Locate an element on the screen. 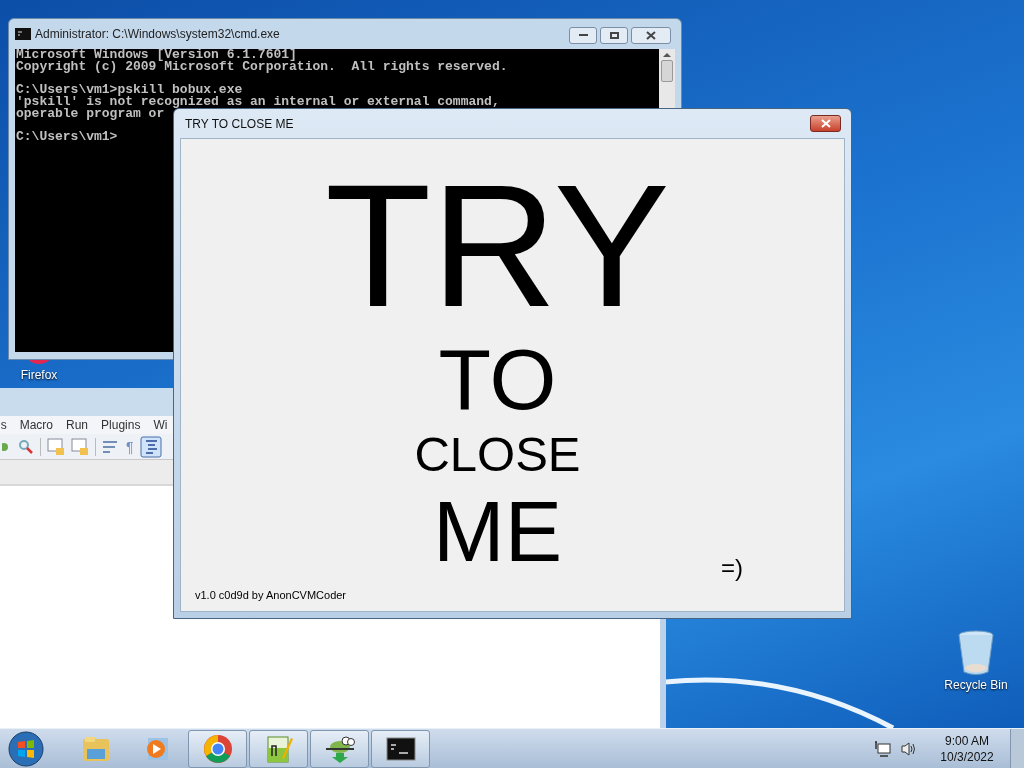 This screenshot has width=1024, height=768. version-footer: v1.0 c0d9d by AnonCVMCoder is located at coordinates (271, 594).